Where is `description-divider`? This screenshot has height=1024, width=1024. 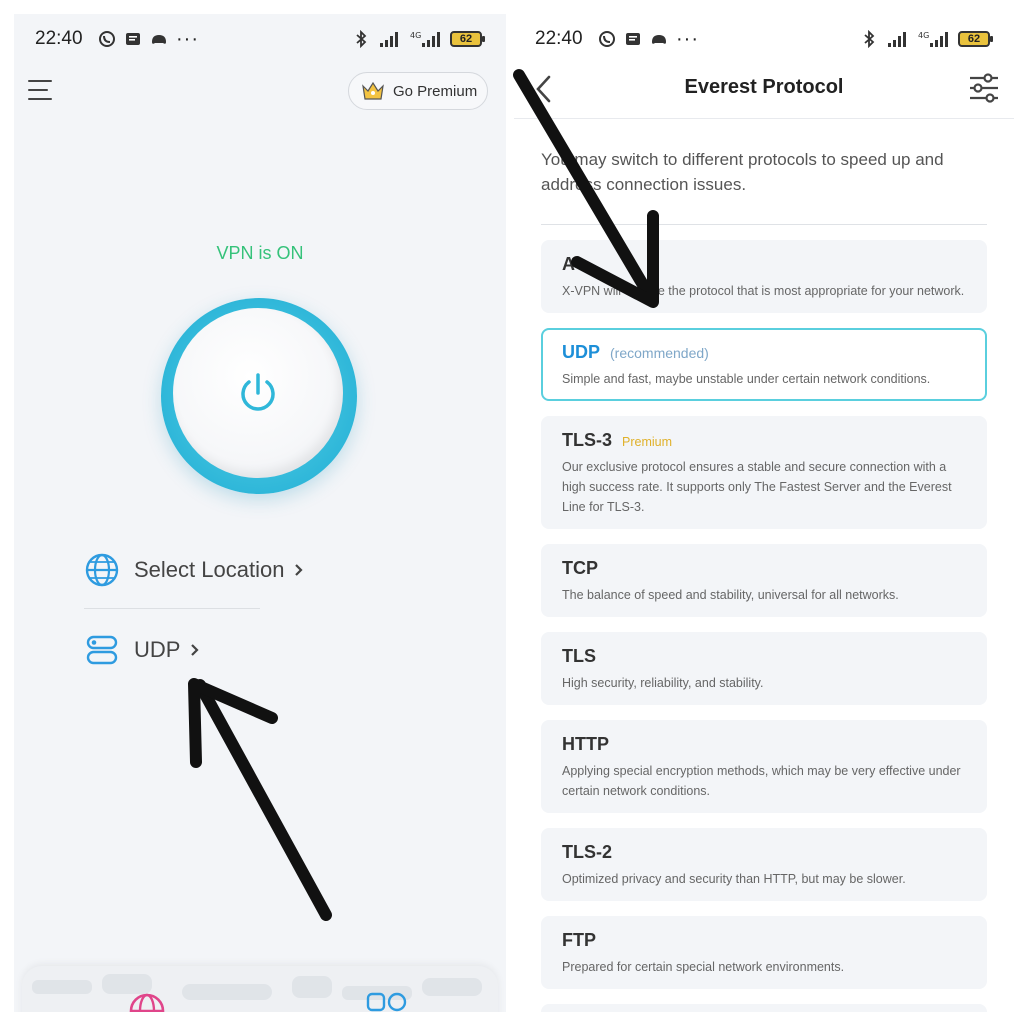 description-divider is located at coordinates (764, 224).